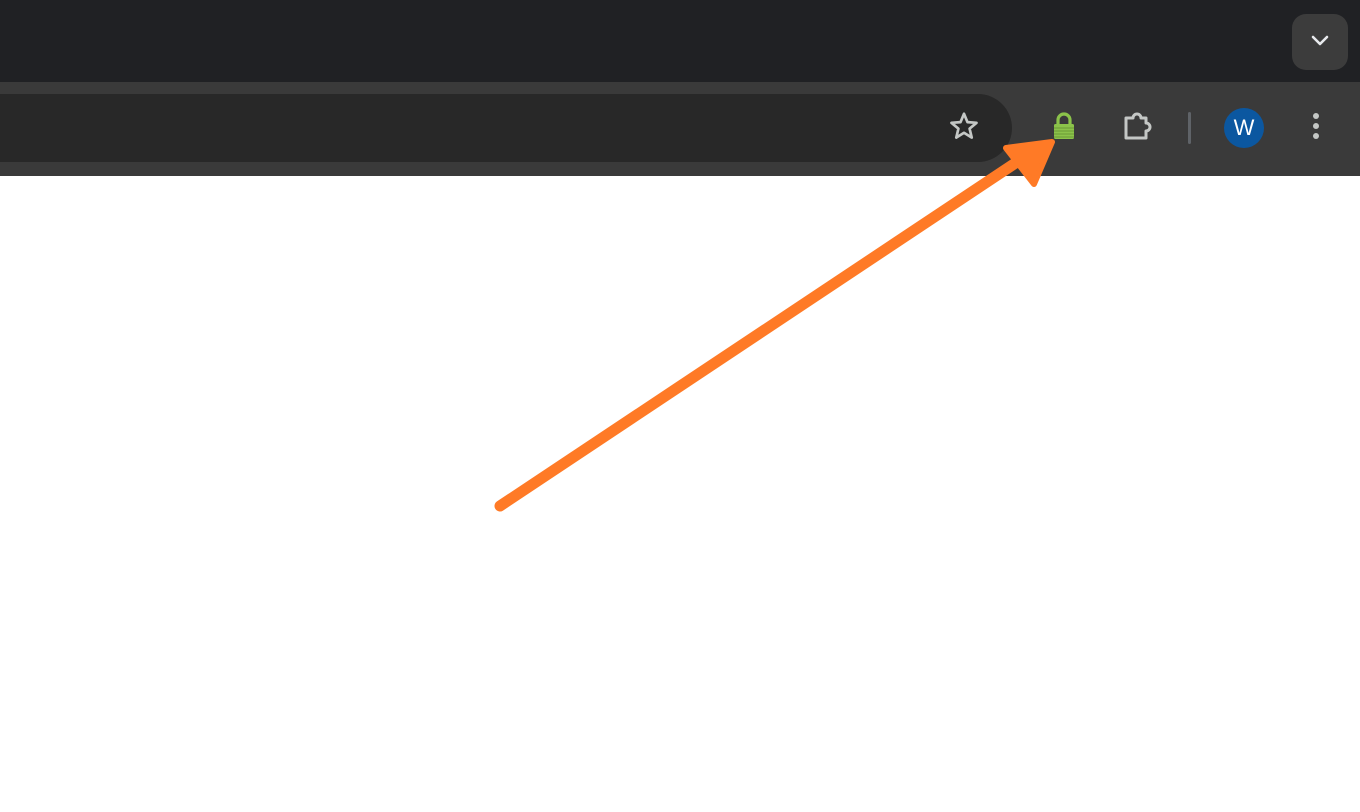 Image resolution: width=1360 pixels, height=812 pixels. I want to click on extensions-button, so click(1138, 128).